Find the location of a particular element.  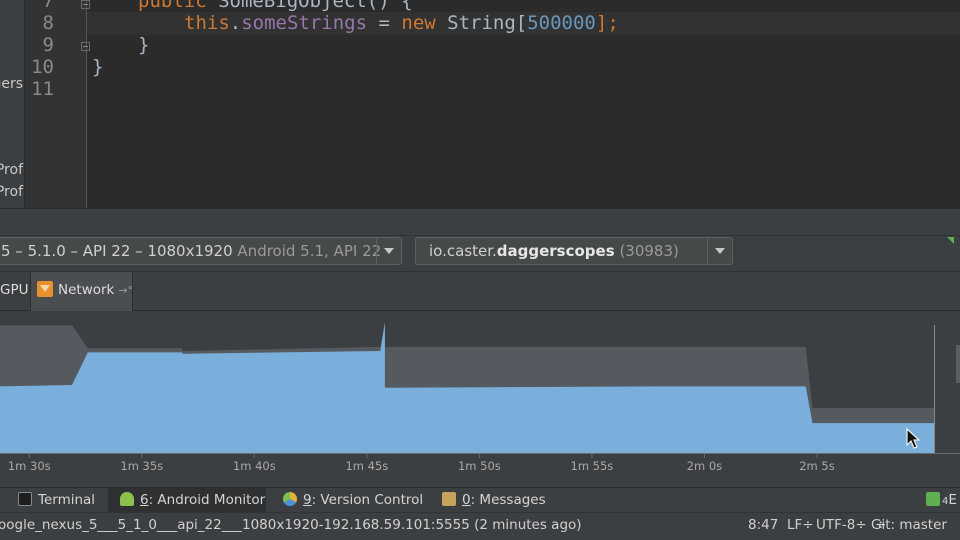

type-name: String[ is located at coordinates (481, 23).